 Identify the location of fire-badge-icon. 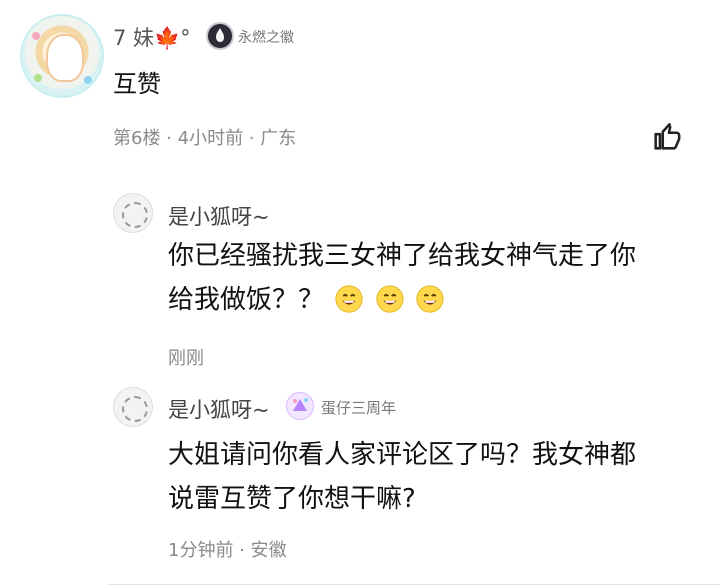
(220, 36).